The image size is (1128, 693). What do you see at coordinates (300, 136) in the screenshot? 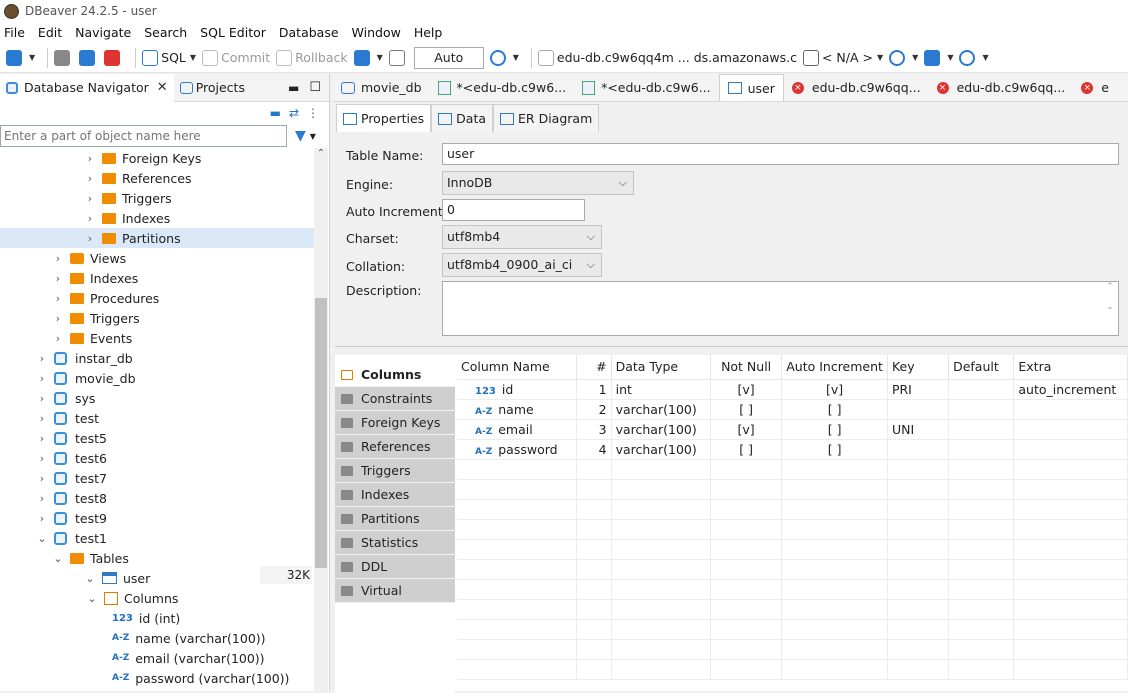
I see `filter-icon: ▼` at bounding box center [300, 136].